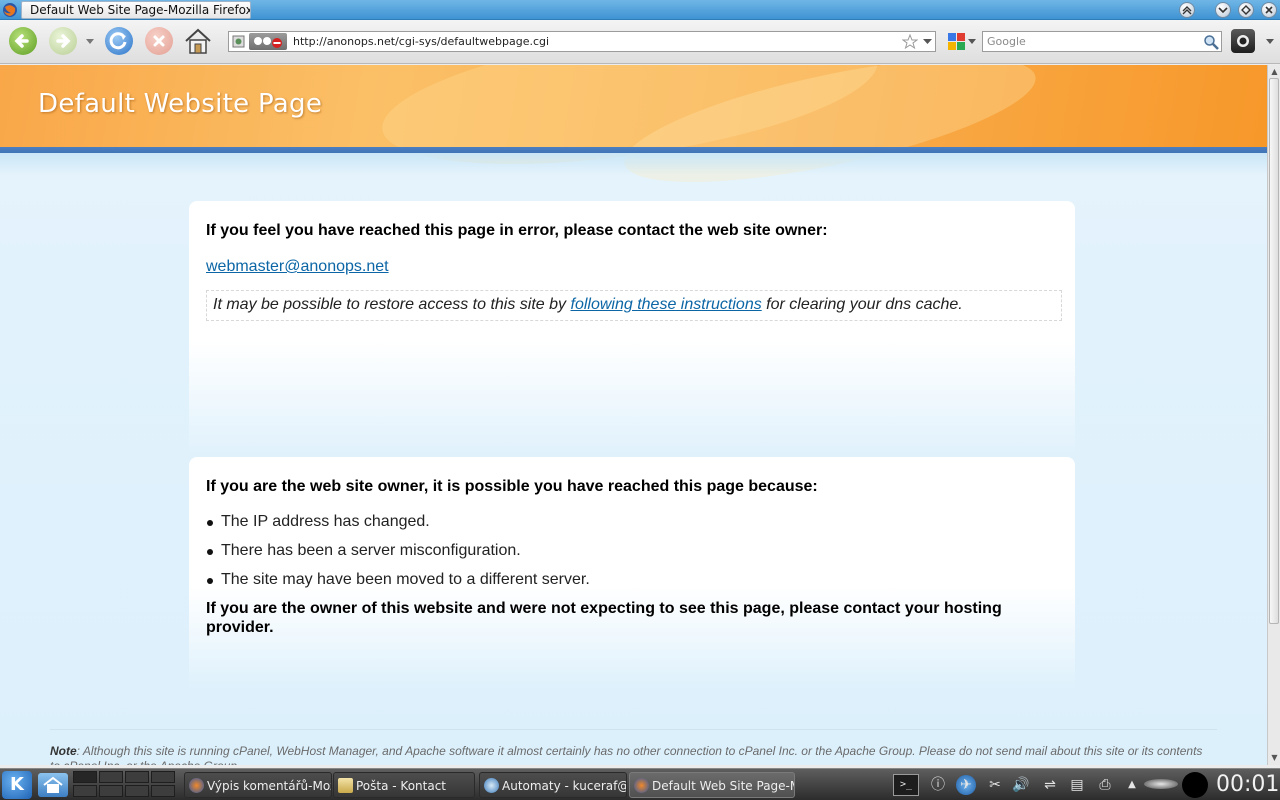 This screenshot has height=800, width=1280. I want to click on minimize-button, so click(1223, 10).